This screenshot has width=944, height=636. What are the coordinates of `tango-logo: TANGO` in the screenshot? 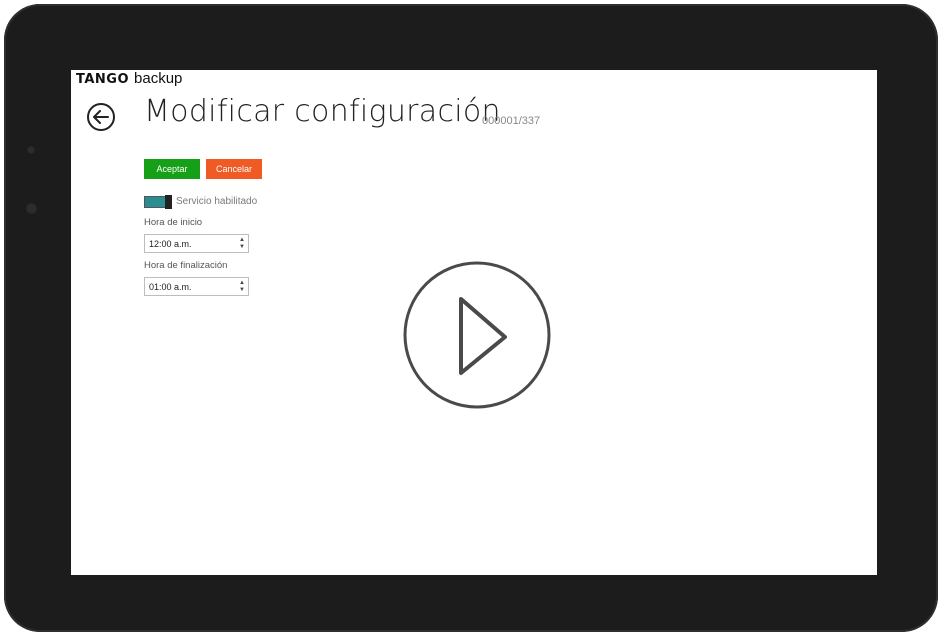 It's located at (103, 79).